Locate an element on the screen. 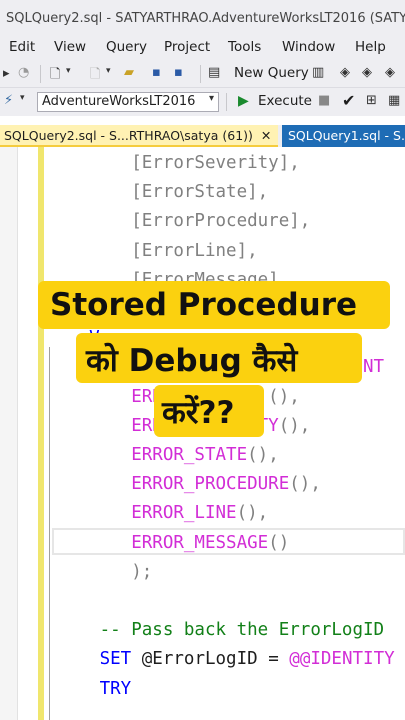  code-token: () is located at coordinates (279, 542).